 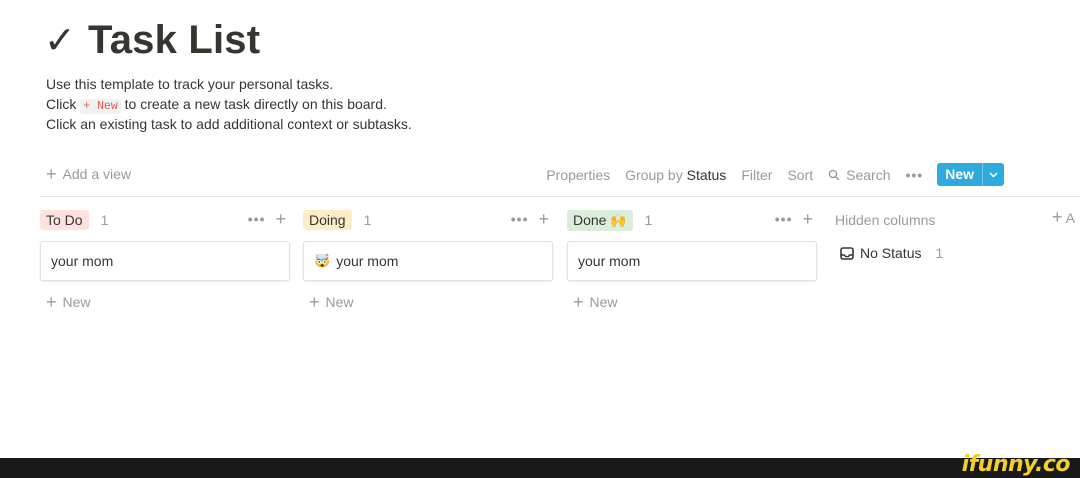 What do you see at coordinates (322, 260) in the screenshot?
I see `exploding-head-icon: 🤯` at bounding box center [322, 260].